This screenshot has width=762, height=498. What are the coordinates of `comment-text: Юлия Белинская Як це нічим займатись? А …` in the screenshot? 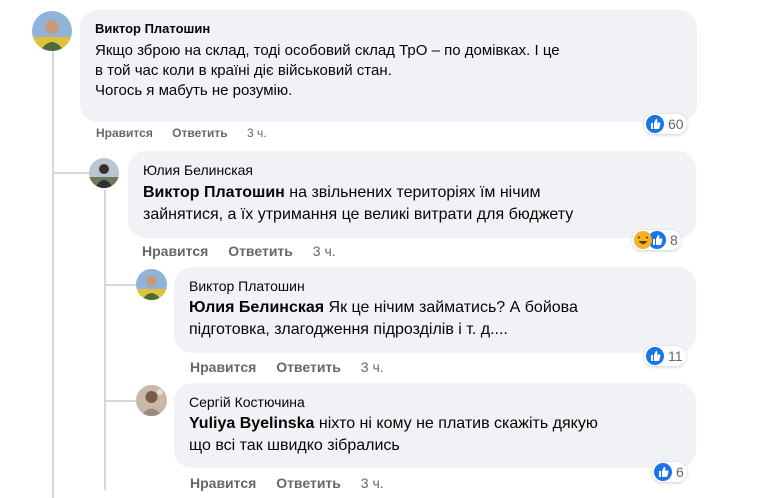 It's located at (435, 319).